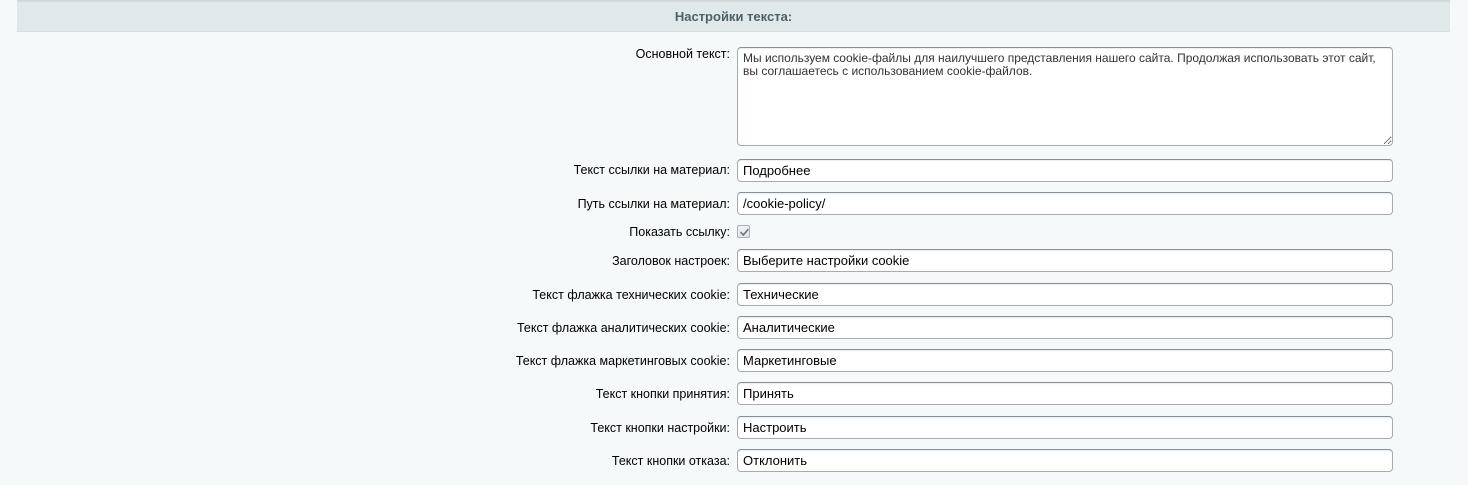  I want to click on marketing-flag-label: Текст флажка маркетинговых cookie:, so click(622, 361).